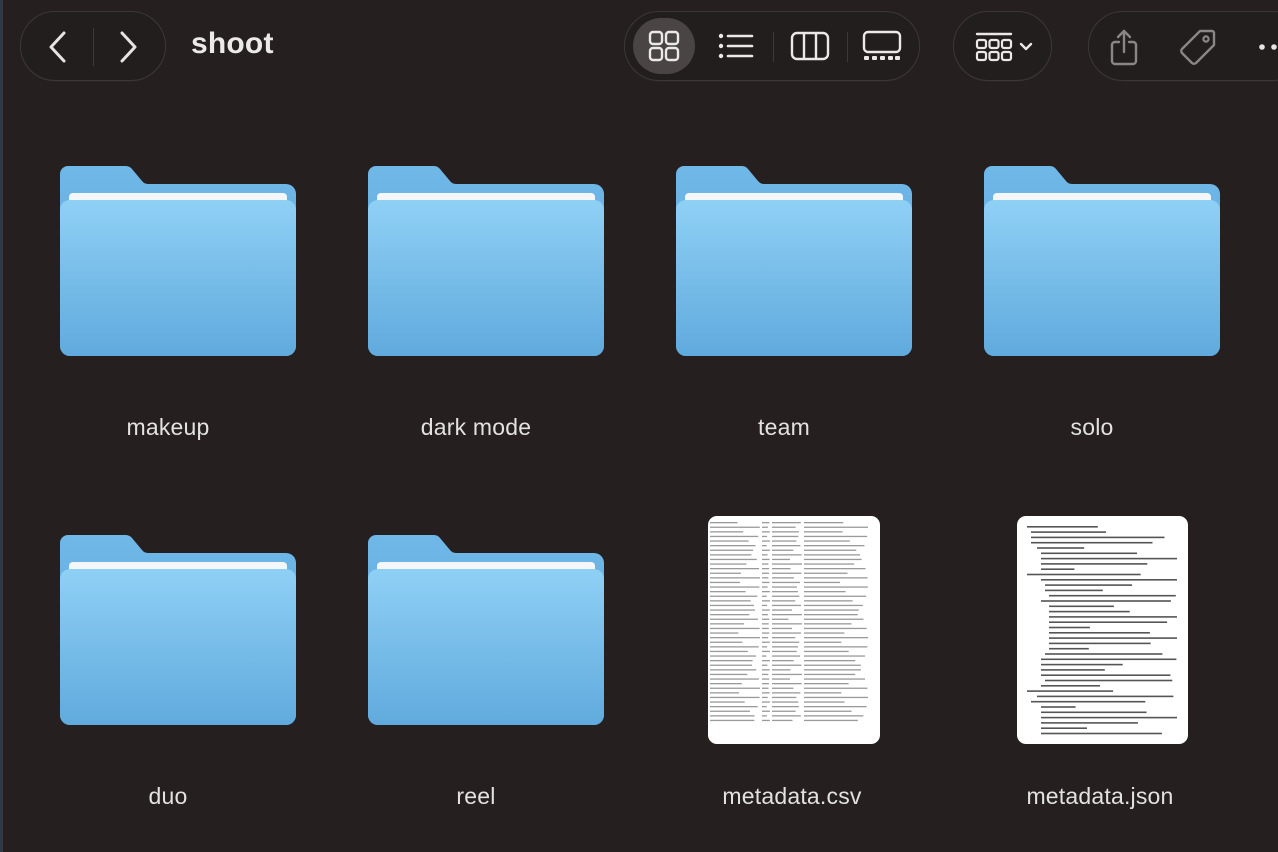 The width and height of the screenshot is (1278, 852). I want to click on json-preview, so click(1102, 630).